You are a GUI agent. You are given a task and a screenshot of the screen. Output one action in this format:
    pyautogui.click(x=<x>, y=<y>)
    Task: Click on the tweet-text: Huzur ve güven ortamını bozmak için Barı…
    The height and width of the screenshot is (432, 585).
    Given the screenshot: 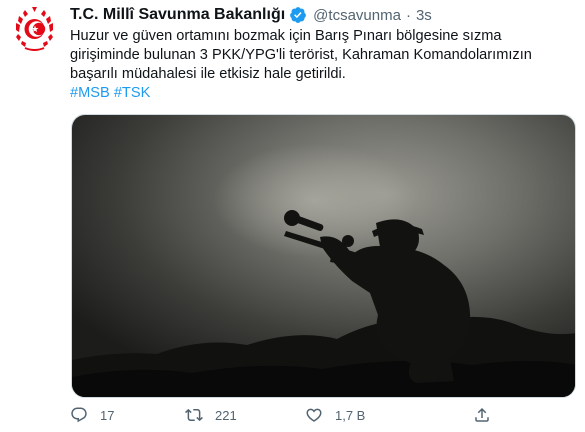 What is the action you would take?
    pyautogui.click(x=322, y=55)
    